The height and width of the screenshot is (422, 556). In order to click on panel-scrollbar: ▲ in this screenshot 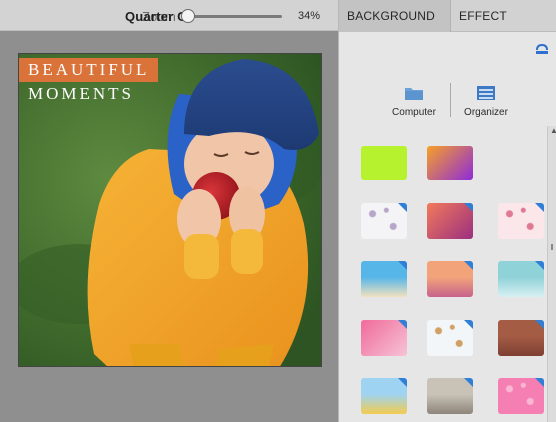, I will do `click(551, 274)`.